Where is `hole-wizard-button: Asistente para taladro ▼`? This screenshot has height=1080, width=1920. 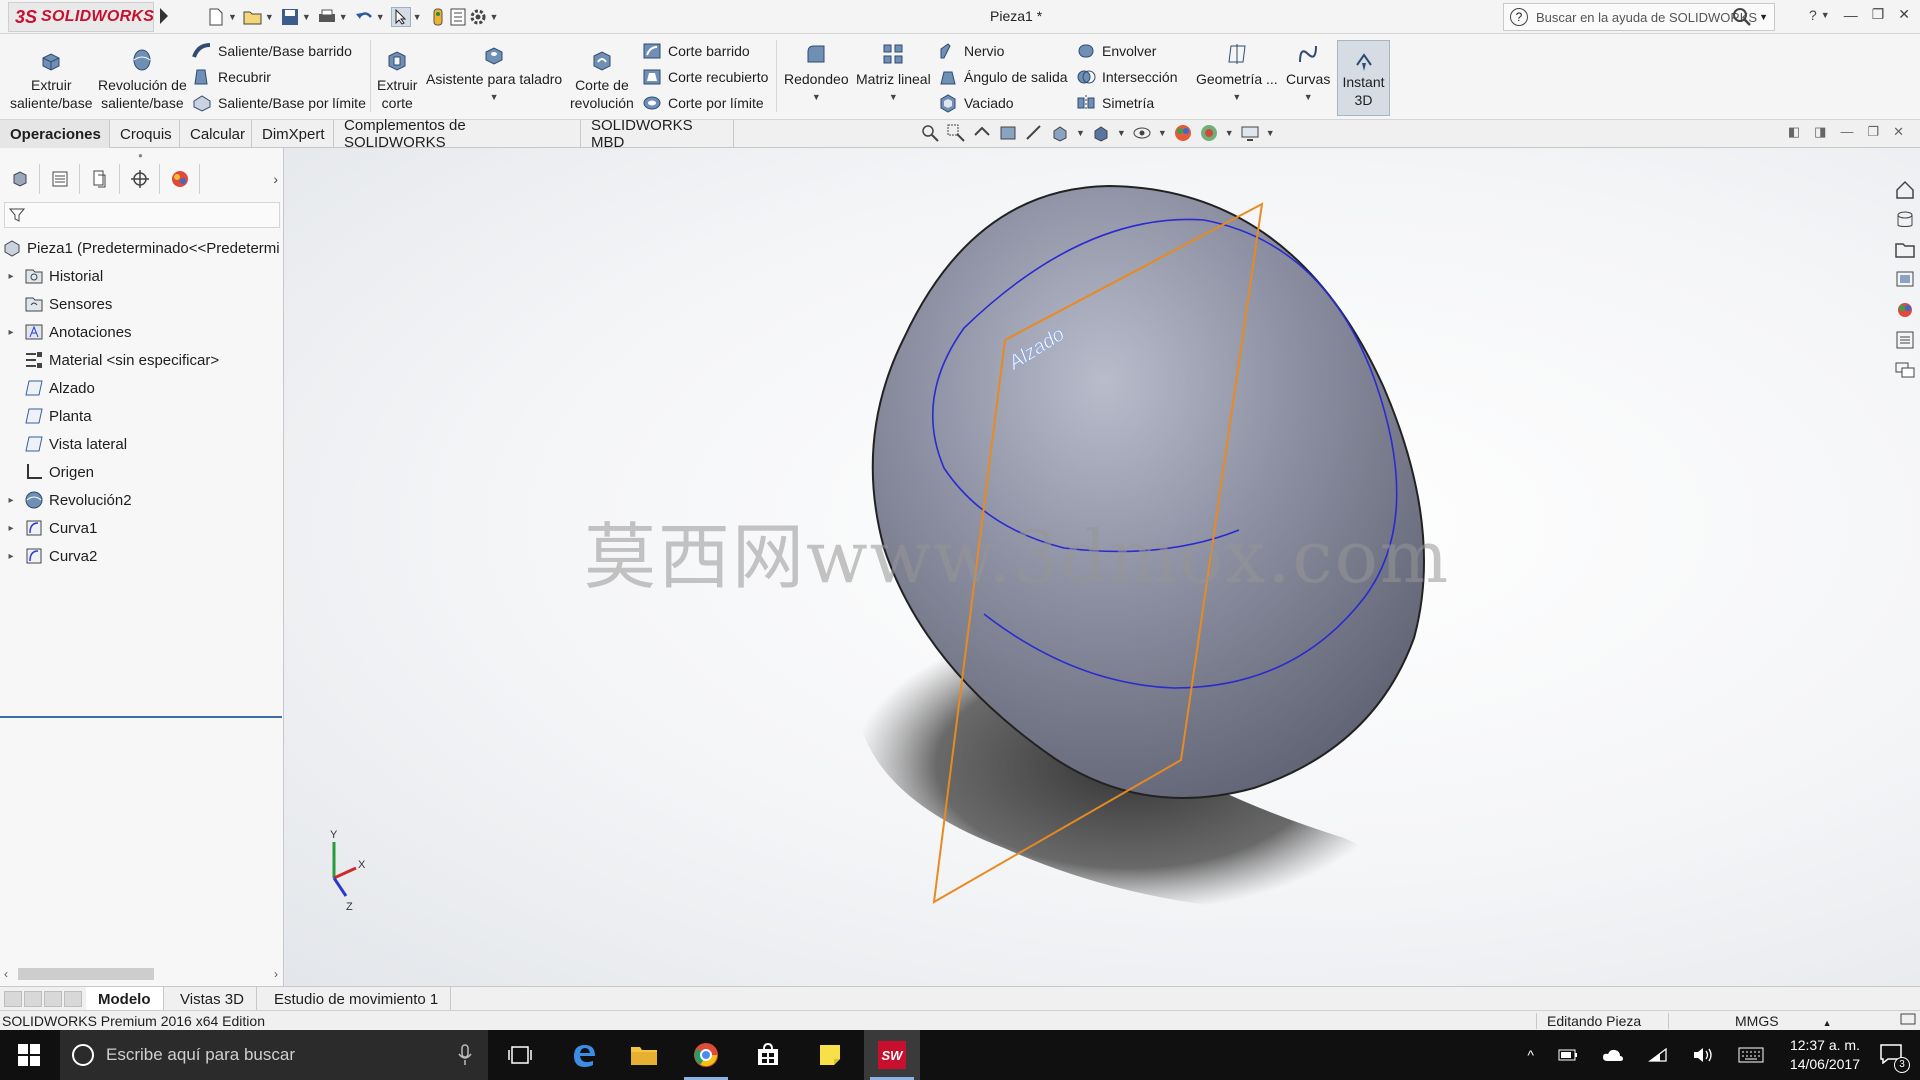 hole-wizard-button: Asistente para taladro ▼ is located at coordinates (494, 74).